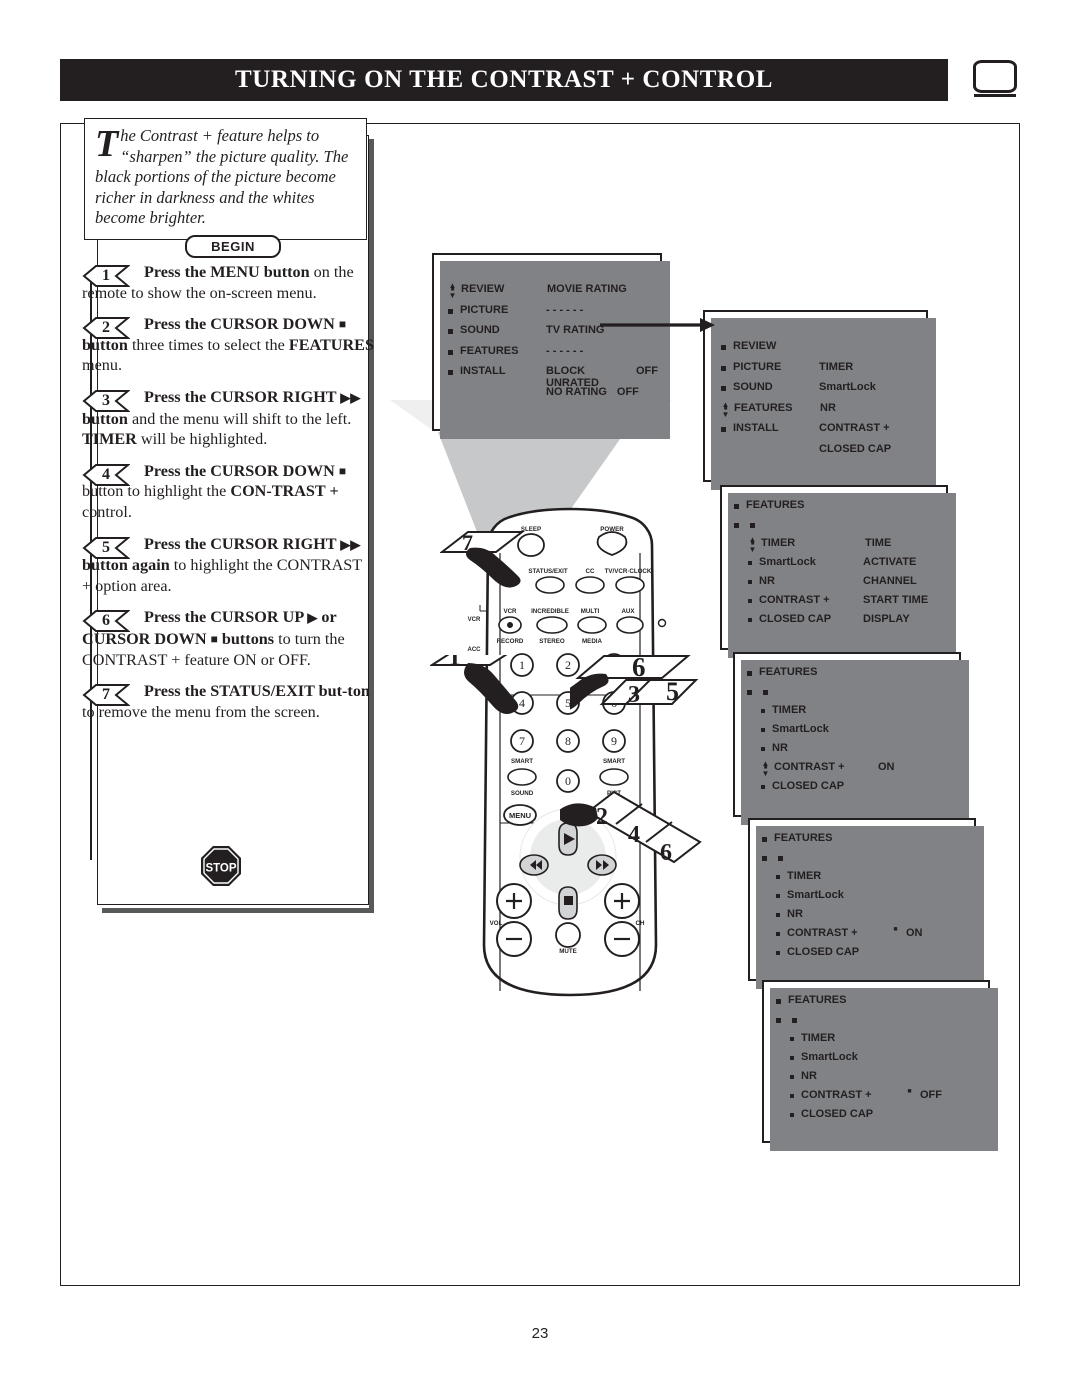  What do you see at coordinates (590, 611) in the screenshot?
I see `svg-text: MULTI` at bounding box center [590, 611].